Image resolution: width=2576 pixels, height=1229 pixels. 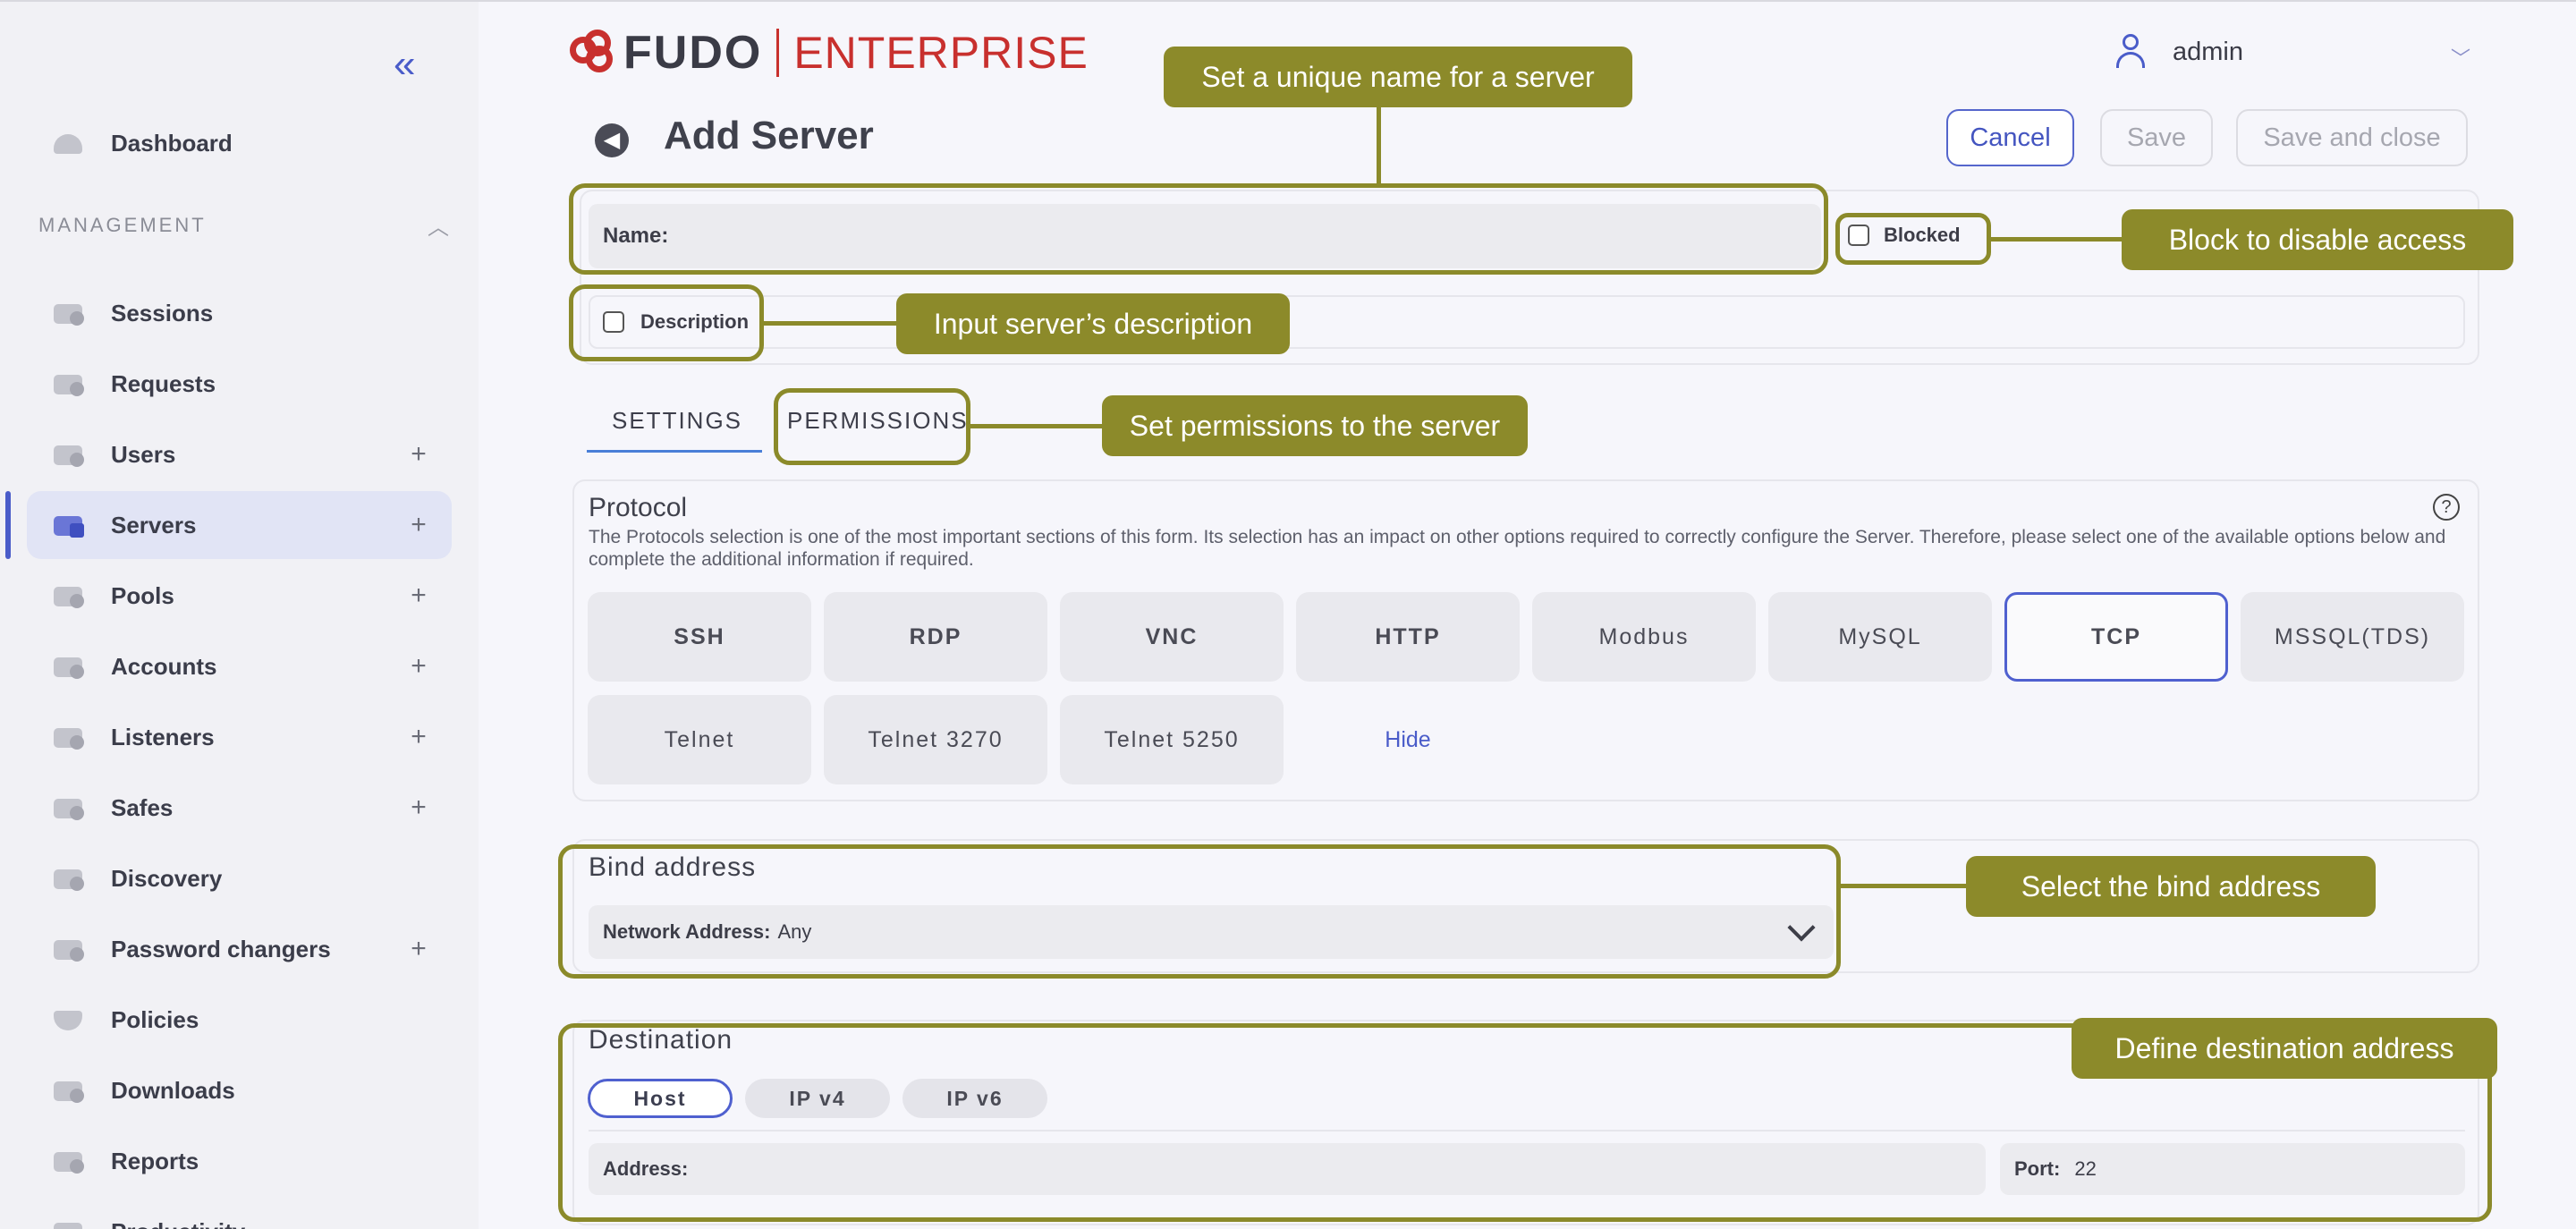 What do you see at coordinates (239, 878) in the screenshot?
I see `sidebar-item-discovery: Discovery` at bounding box center [239, 878].